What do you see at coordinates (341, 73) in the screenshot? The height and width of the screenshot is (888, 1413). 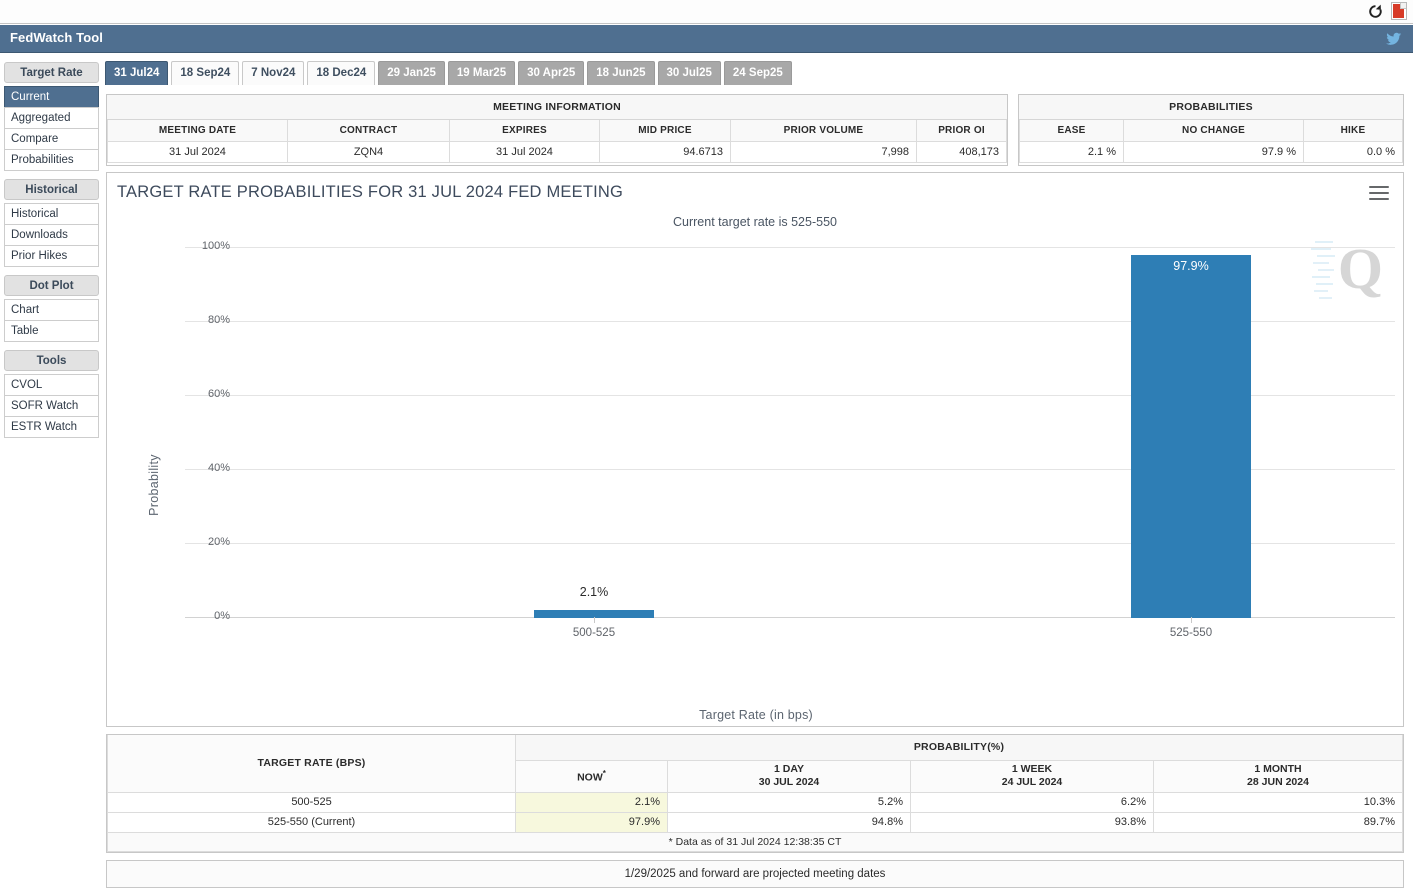 I see `tab-18-dec24: 18 Dec24` at bounding box center [341, 73].